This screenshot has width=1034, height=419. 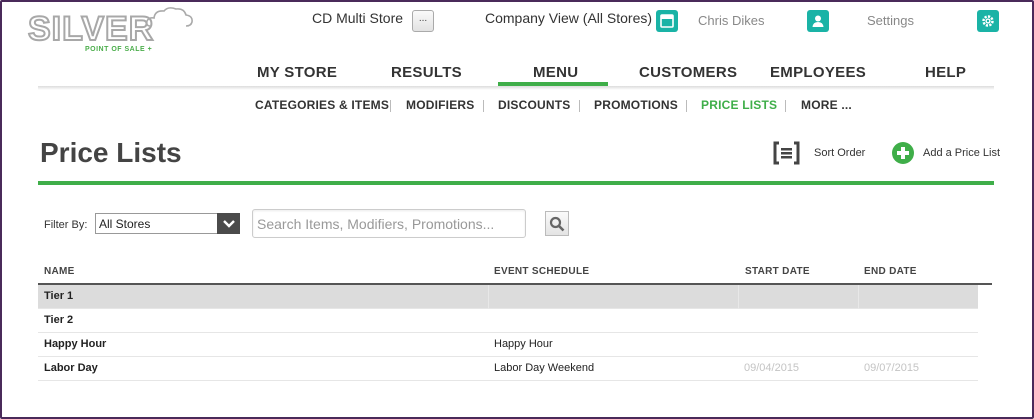 What do you see at coordinates (440, 105) in the screenshot?
I see `subnav-modifiers: MODIFIERS` at bounding box center [440, 105].